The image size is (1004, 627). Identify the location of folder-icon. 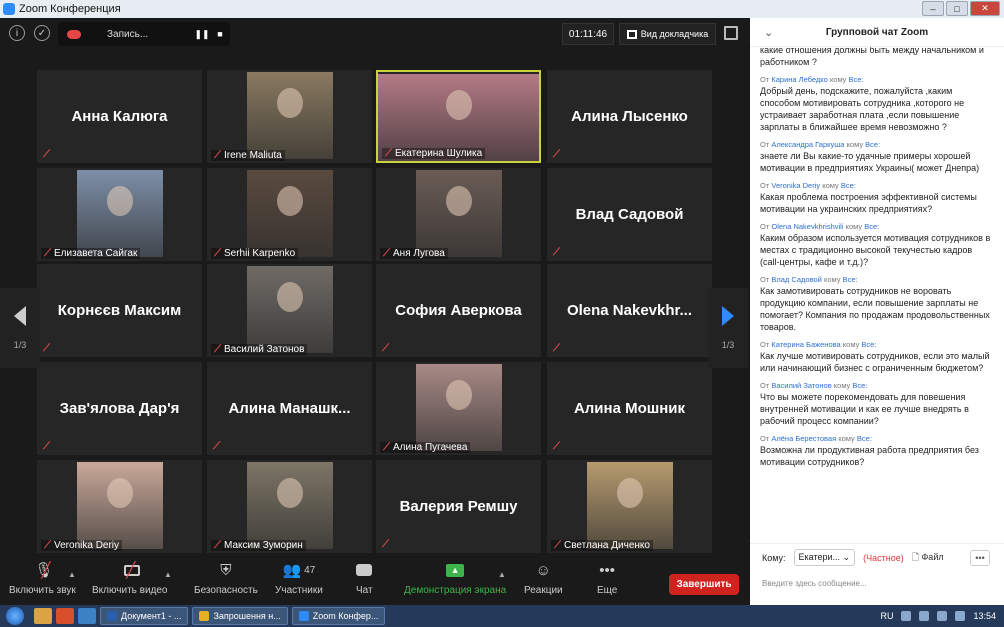
(87, 616).